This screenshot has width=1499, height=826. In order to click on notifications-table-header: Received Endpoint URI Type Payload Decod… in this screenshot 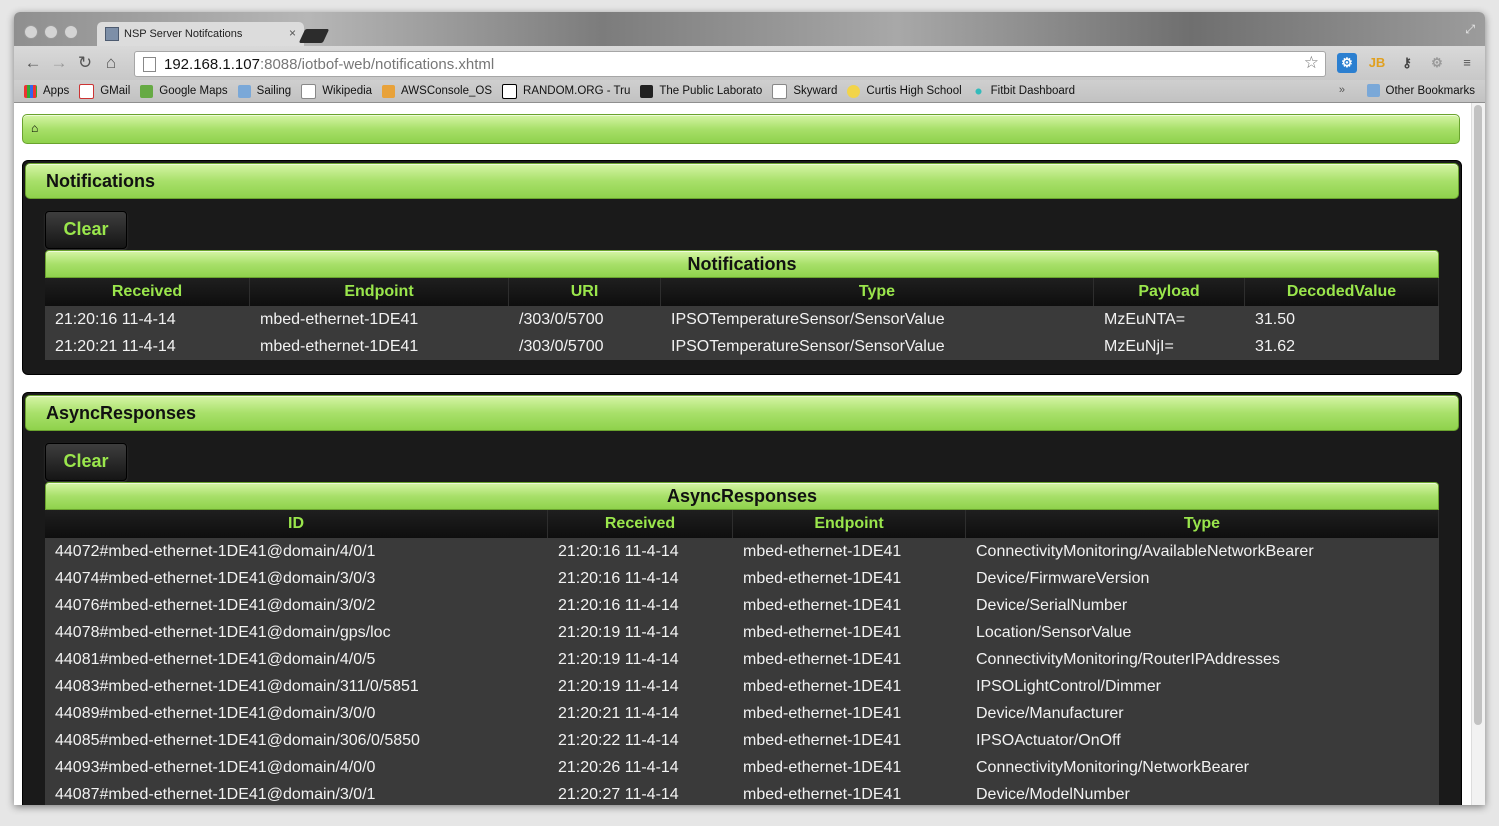, I will do `click(742, 292)`.